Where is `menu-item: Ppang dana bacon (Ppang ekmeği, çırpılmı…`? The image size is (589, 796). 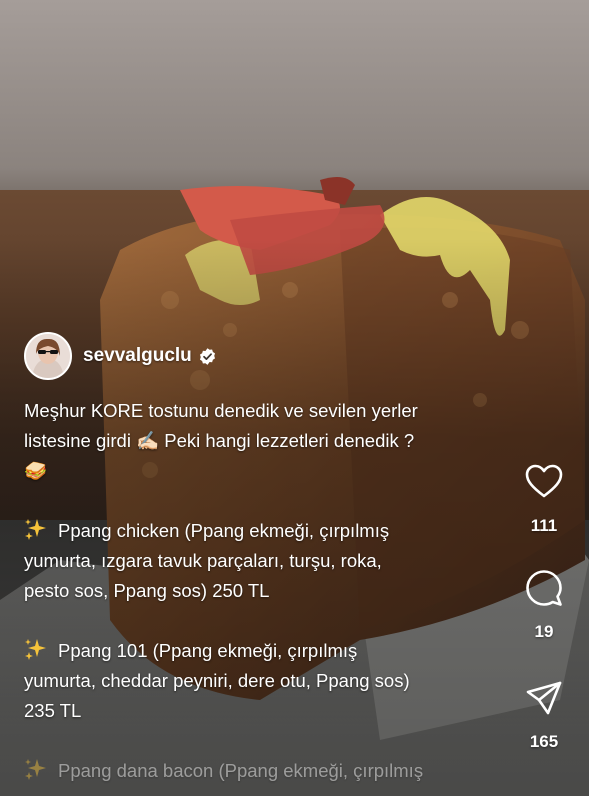
menu-item: Ppang dana bacon (Ppang ekmeği, çırpılmı… is located at coordinates (269, 771).